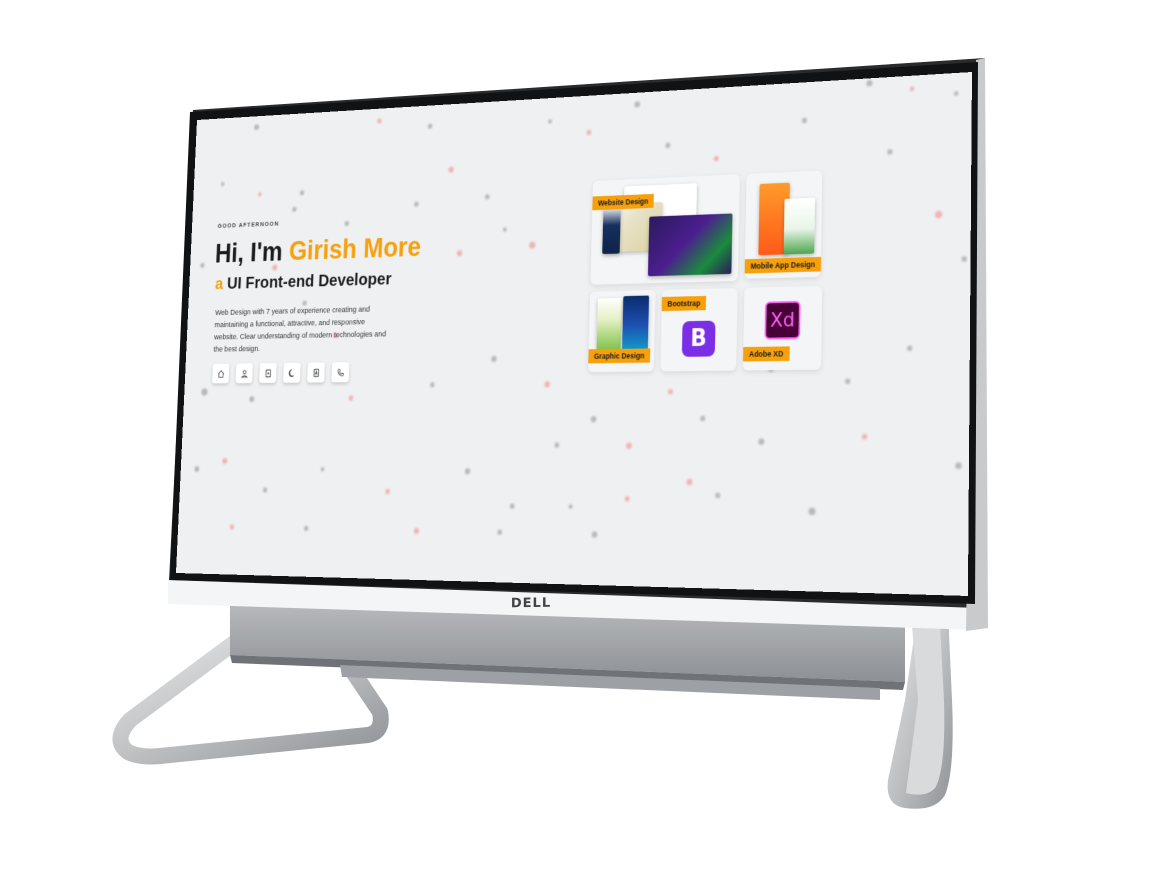 The image size is (1150, 888). Describe the element at coordinates (221, 284) in the screenshot. I see `role-prefix: a` at that location.